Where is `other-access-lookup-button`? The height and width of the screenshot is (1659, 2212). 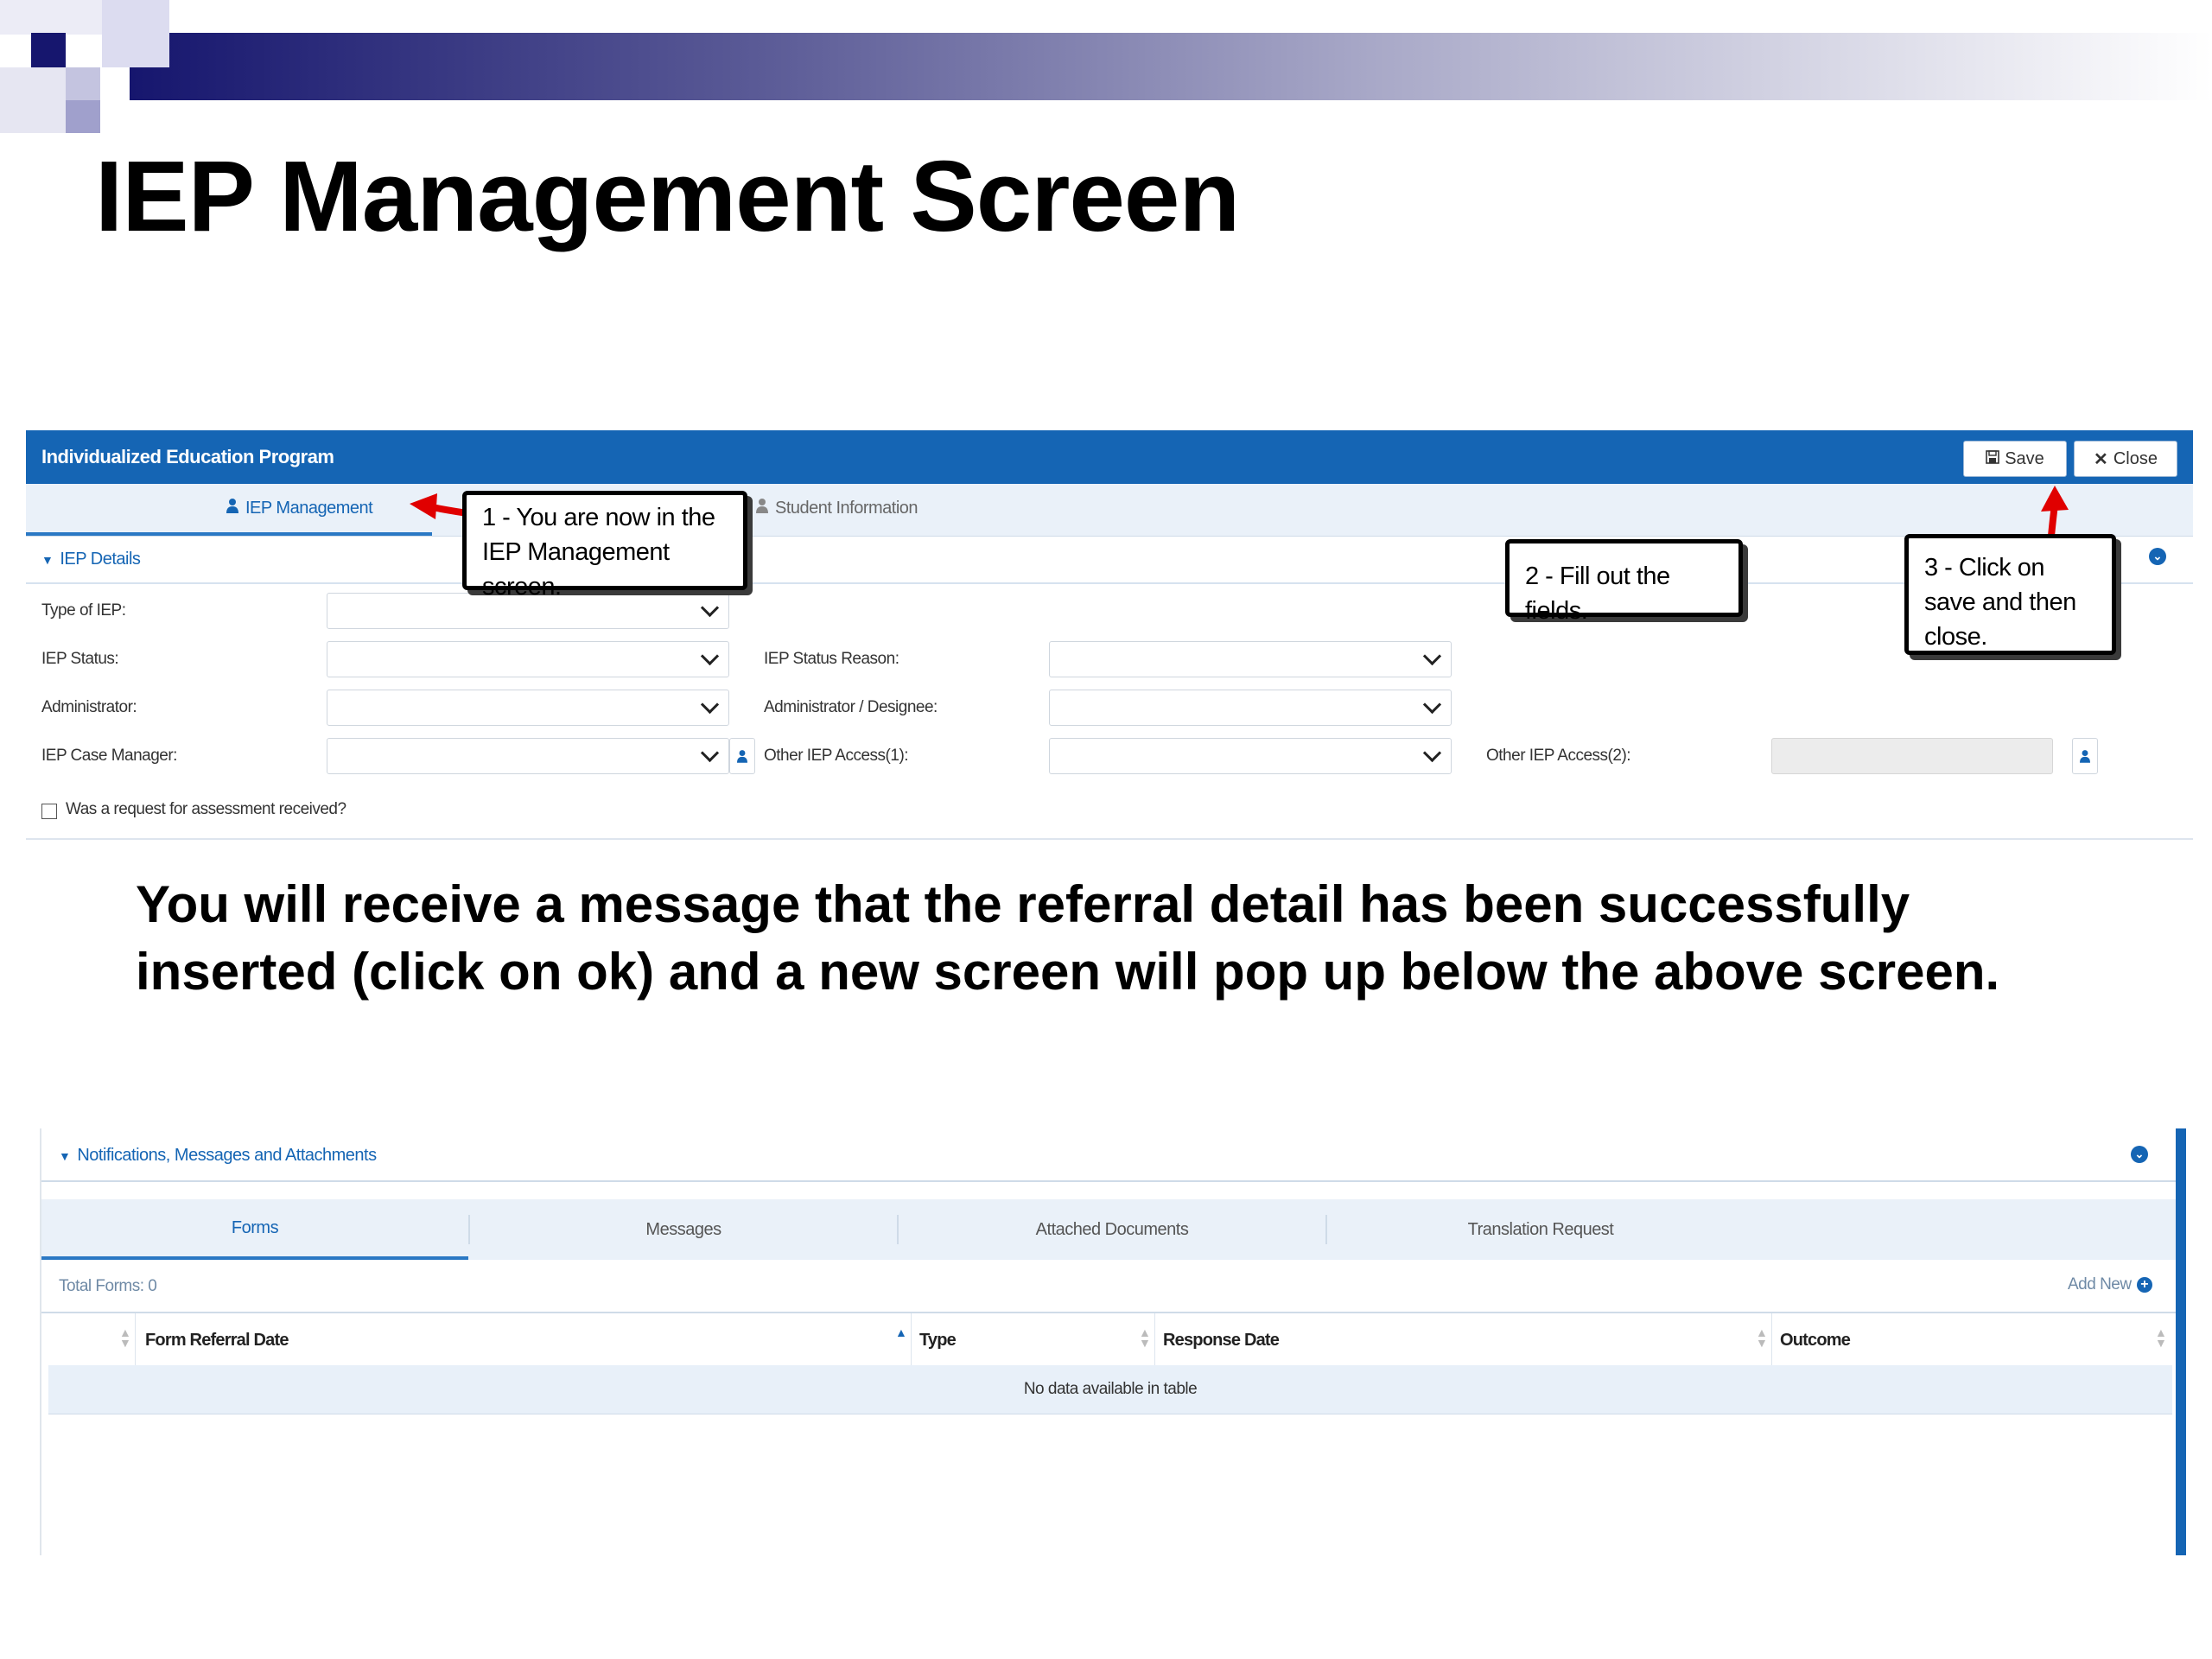
other-access-lookup-button is located at coordinates (2085, 756).